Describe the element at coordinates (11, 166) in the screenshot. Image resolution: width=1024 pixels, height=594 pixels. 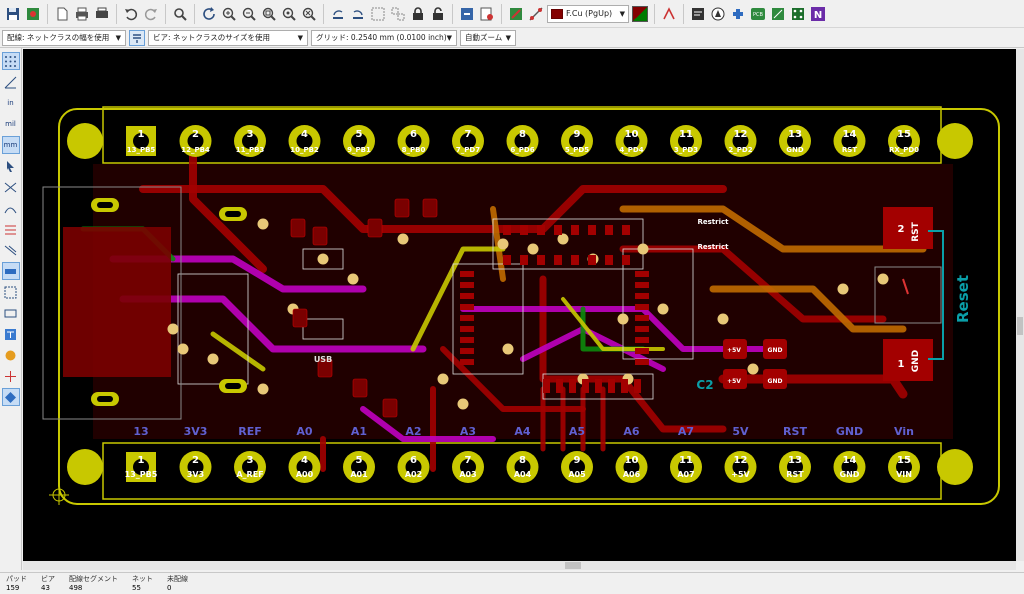
I see `cursor-icon` at that location.